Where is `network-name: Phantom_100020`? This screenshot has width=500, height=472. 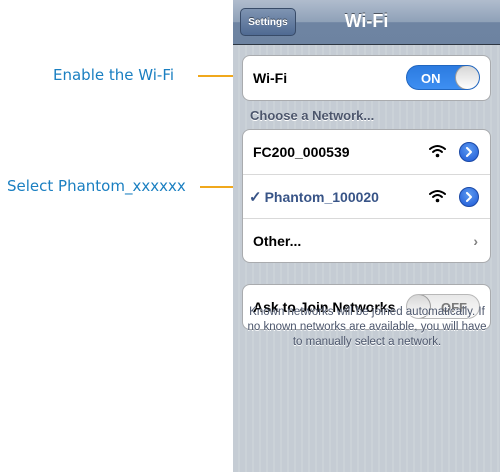
network-name: Phantom_100020 is located at coordinates (321, 196).